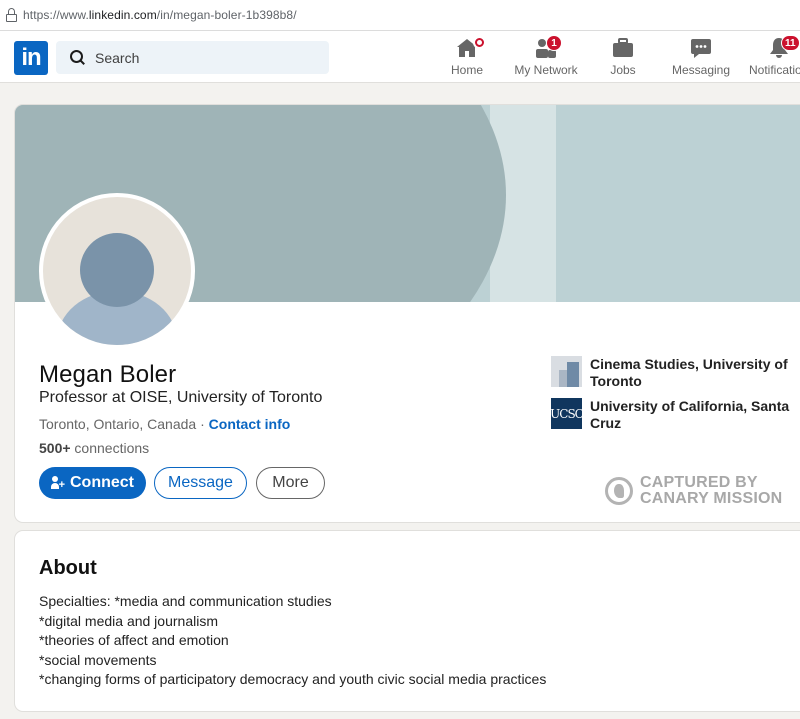 The height and width of the screenshot is (719, 800). Describe the element at coordinates (58, 483) in the screenshot. I see `person-add-icon: +` at that location.